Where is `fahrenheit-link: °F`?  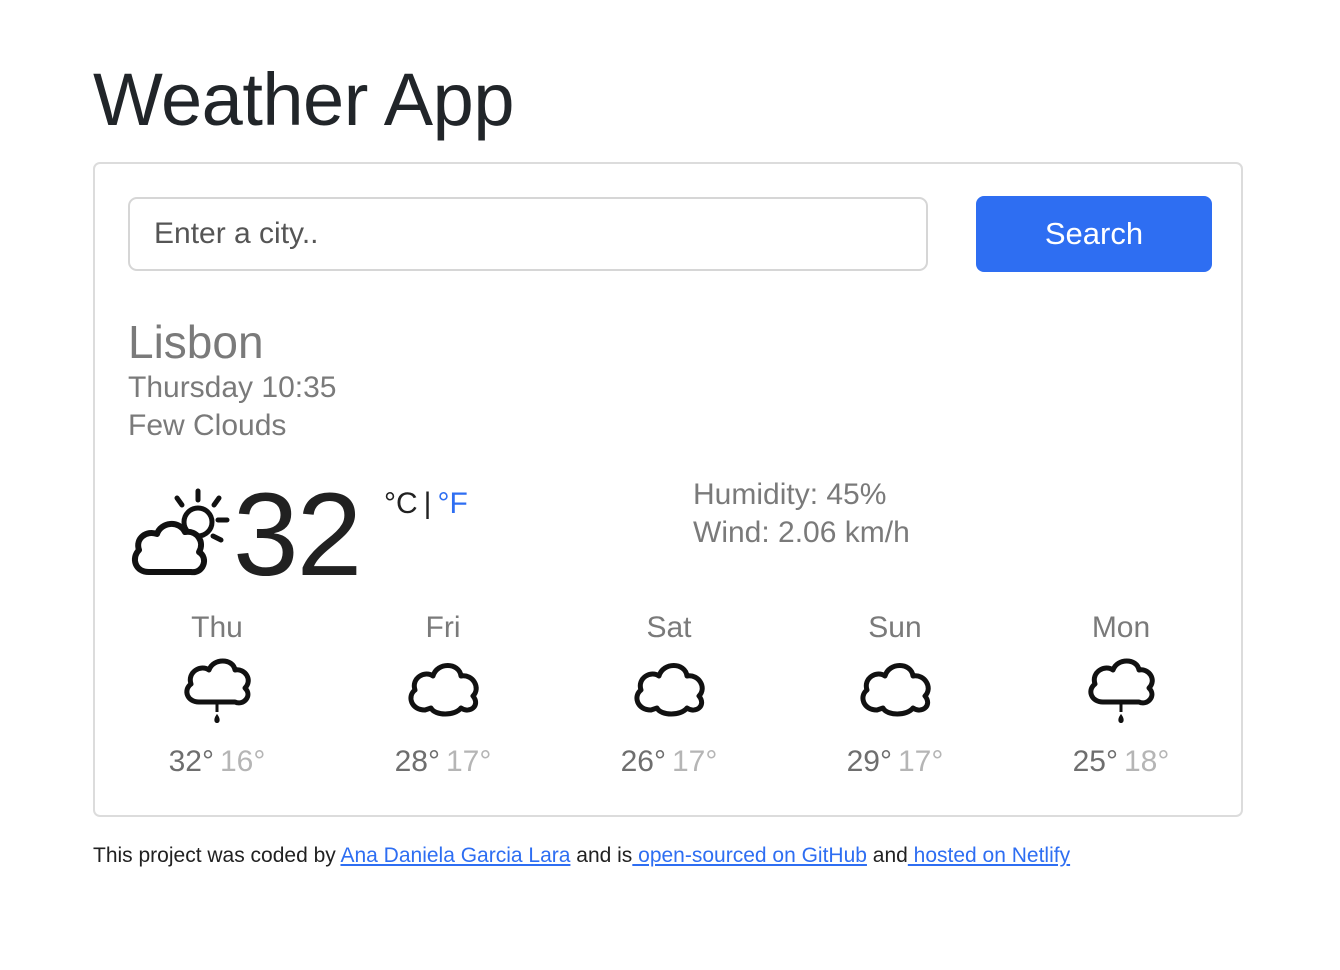
fahrenheit-link: °F is located at coordinates (452, 503).